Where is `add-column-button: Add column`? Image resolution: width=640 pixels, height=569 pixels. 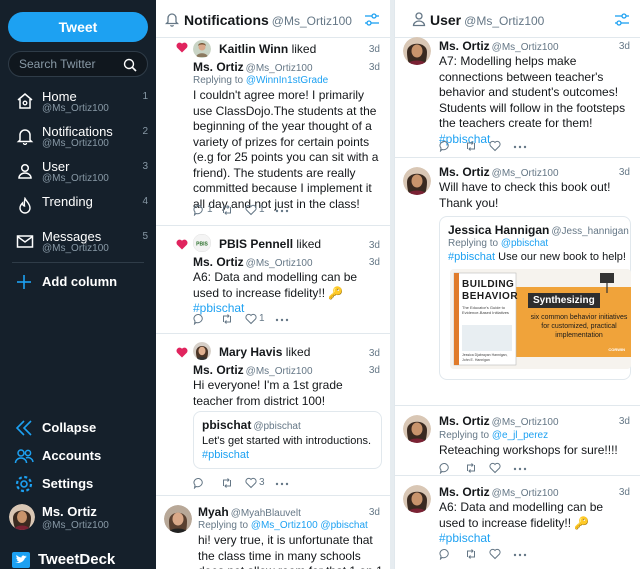
add-column-button: Add column is located at coordinates (78, 283).